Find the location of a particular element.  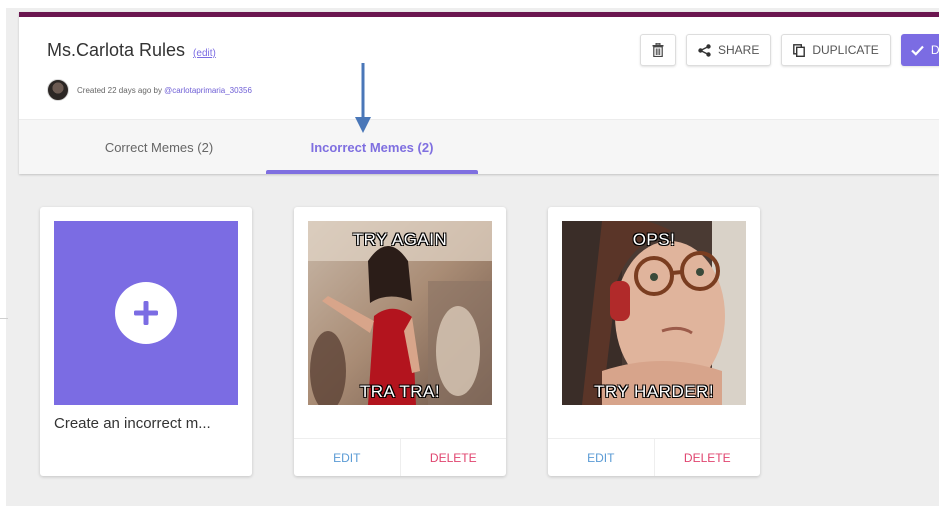

edge-divider is located at coordinates (4, 318).